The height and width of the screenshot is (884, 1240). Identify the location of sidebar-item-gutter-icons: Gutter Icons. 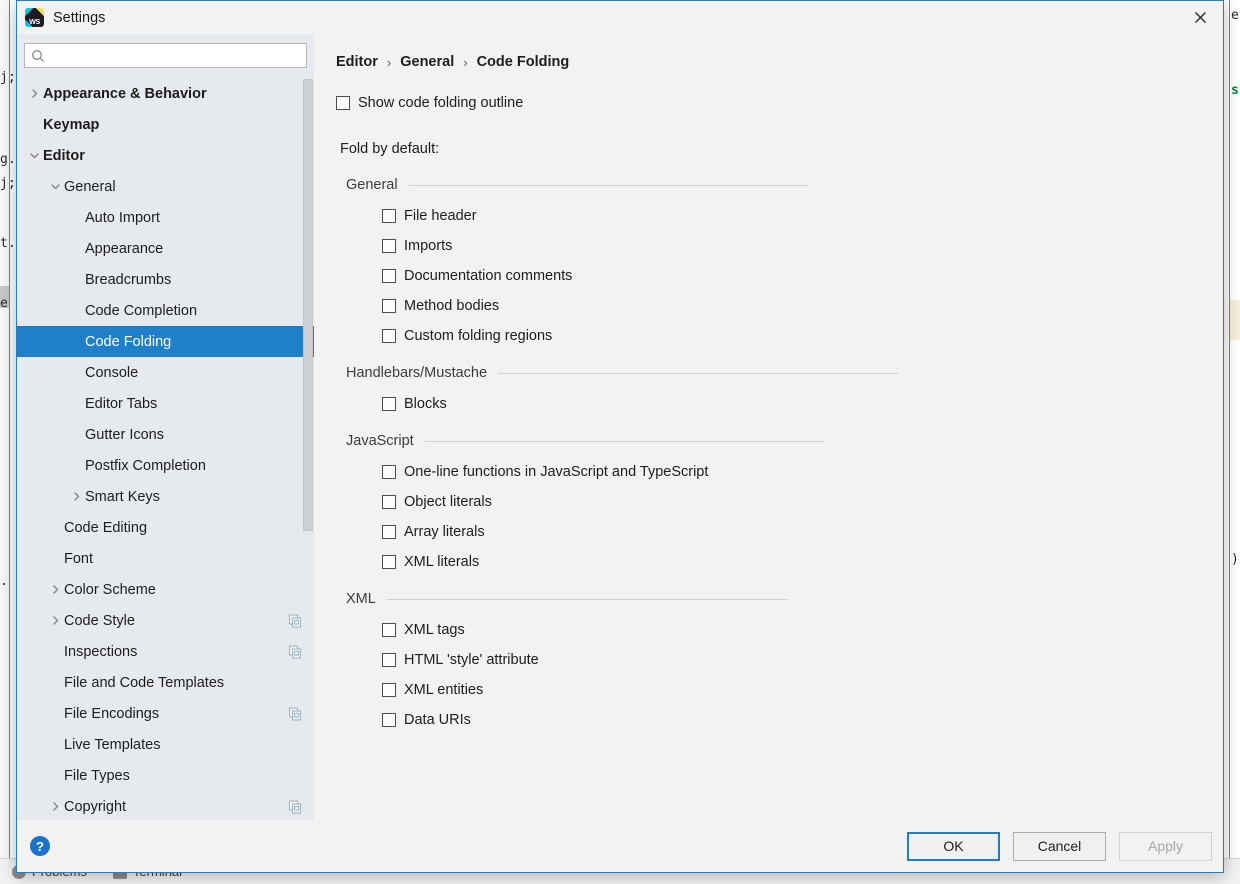
(165, 434).